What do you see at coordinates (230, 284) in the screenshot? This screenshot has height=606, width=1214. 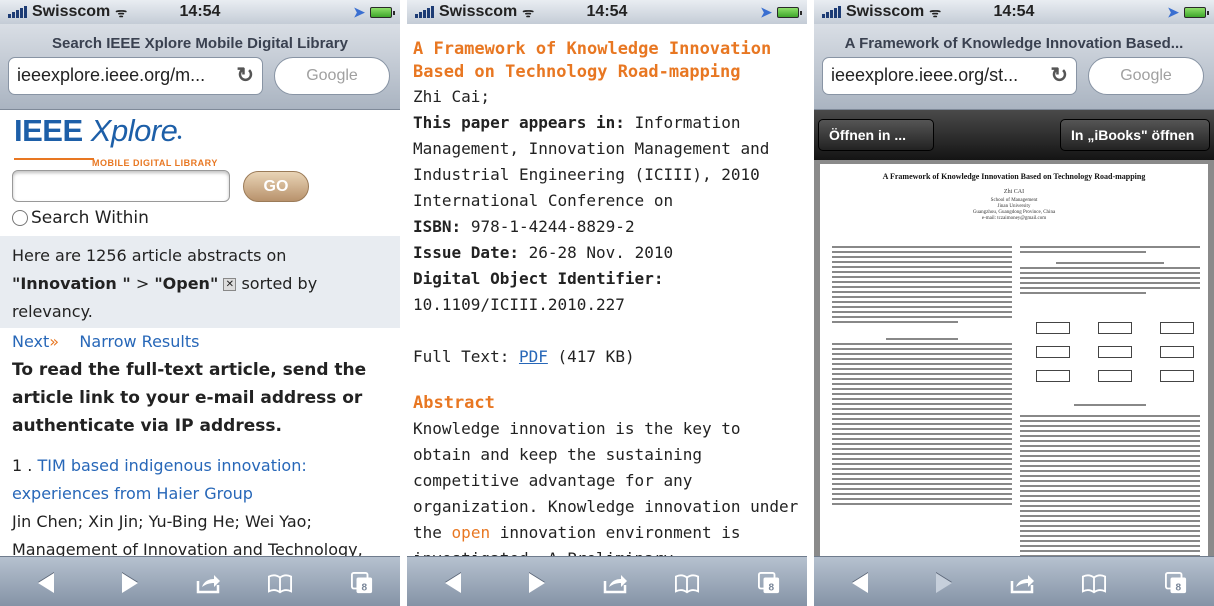 I see `remove-term-icon: ✕` at bounding box center [230, 284].